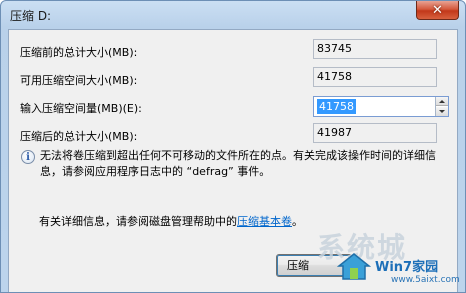  I want to click on shrink-amount-spinner: 41758, so click(381, 106).